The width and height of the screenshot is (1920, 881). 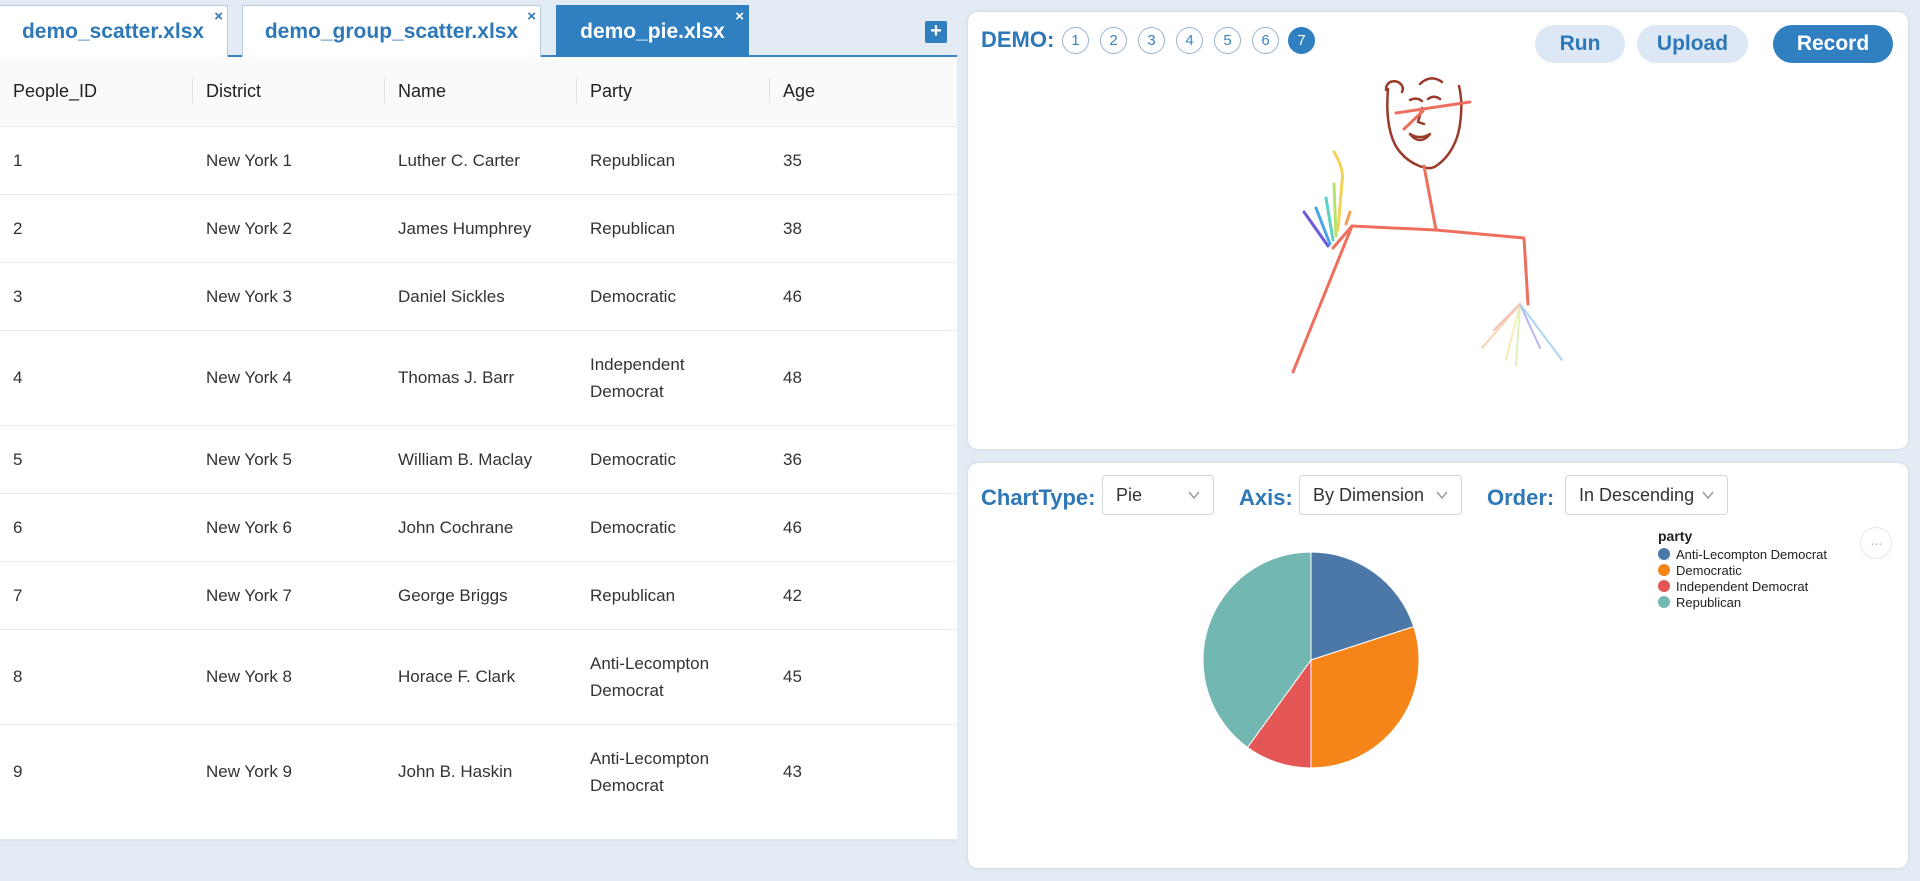 What do you see at coordinates (1752, 554) in the screenshot?
I see `legend-label: Anti-Lecompton Democrat` at bounding box center [1752, 554].